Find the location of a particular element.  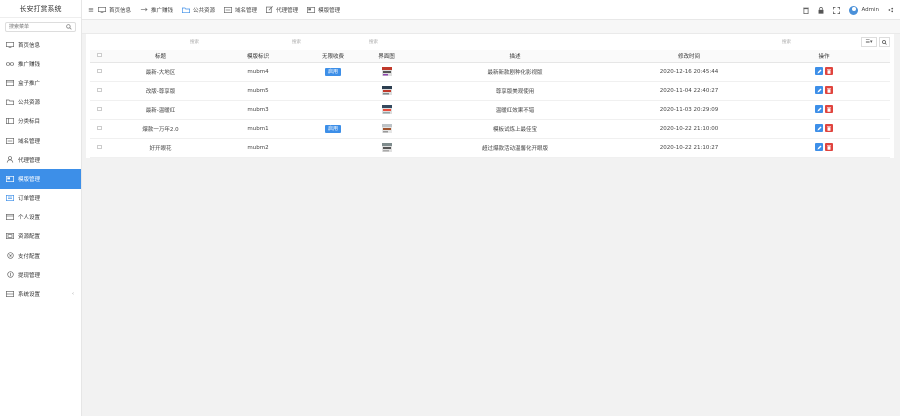

table-row: 最新-温暖红 mubm3 温暖红效果不错 2020-11-03 20:29:09 is located at coordinates (490, 110).